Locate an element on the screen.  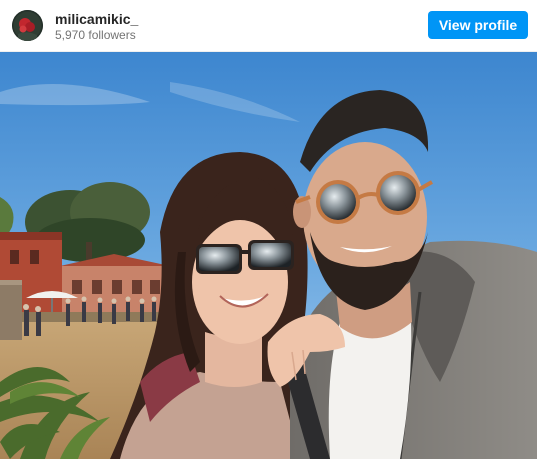
avatar is located at coordinates (27, 25).